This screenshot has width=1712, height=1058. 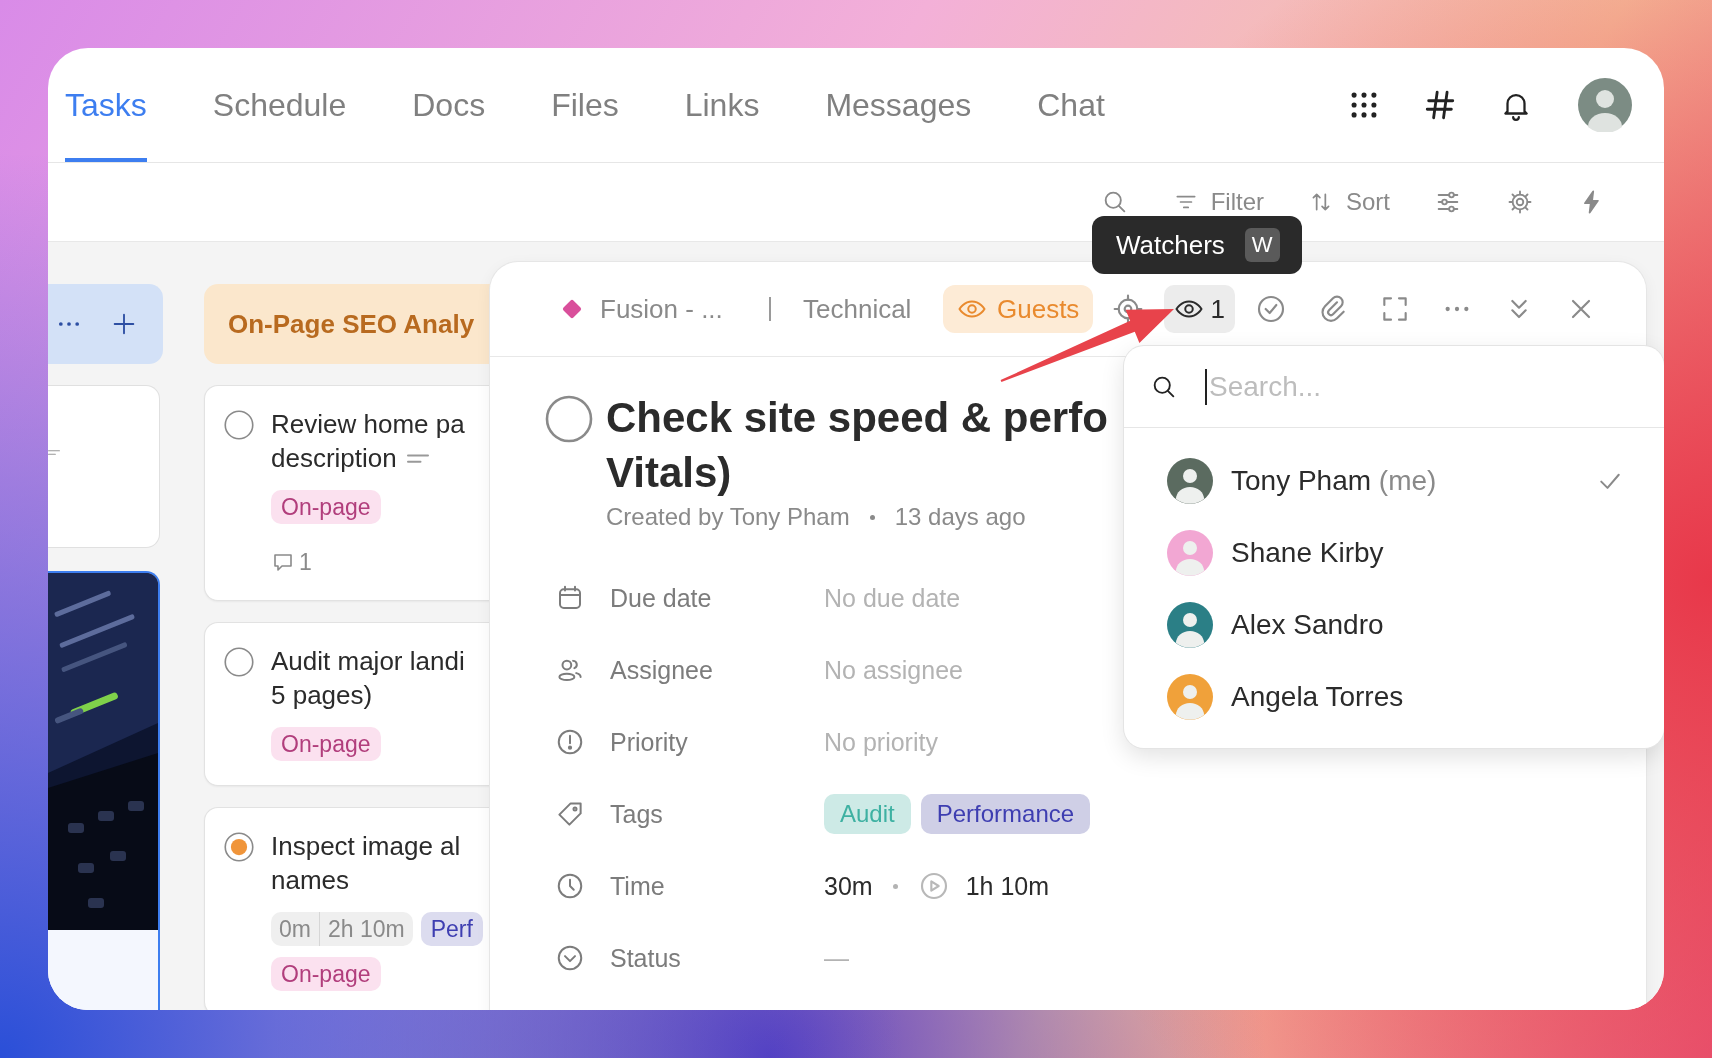 What do you see at coordinates (104, 790) in the screenshot?
I see `task-card` at bounding box center [104, 790].